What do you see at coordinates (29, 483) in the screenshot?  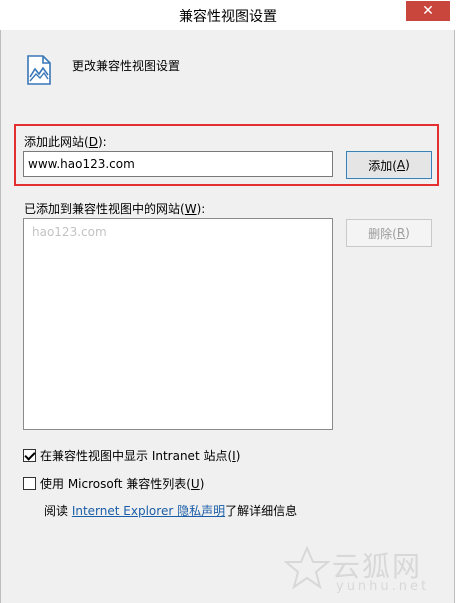 I see `ms-list-checkbox` at bounding box center [29, 483].